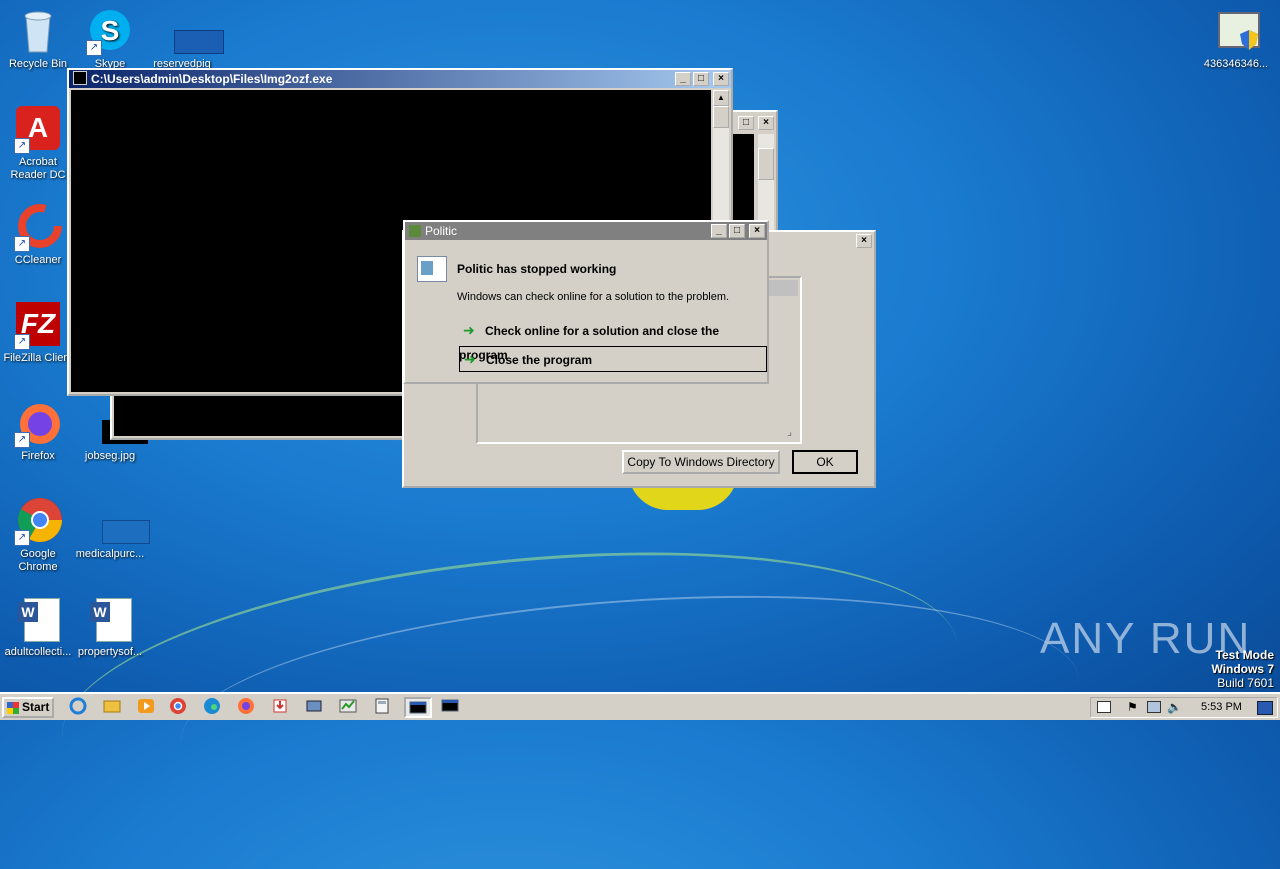 The height and width of the screenshot is (869, 1280). Describe the element at coordinates (38, 168) in the screenshot. I see `desktop-icon-label: Acrobat Reader DC` at that location.